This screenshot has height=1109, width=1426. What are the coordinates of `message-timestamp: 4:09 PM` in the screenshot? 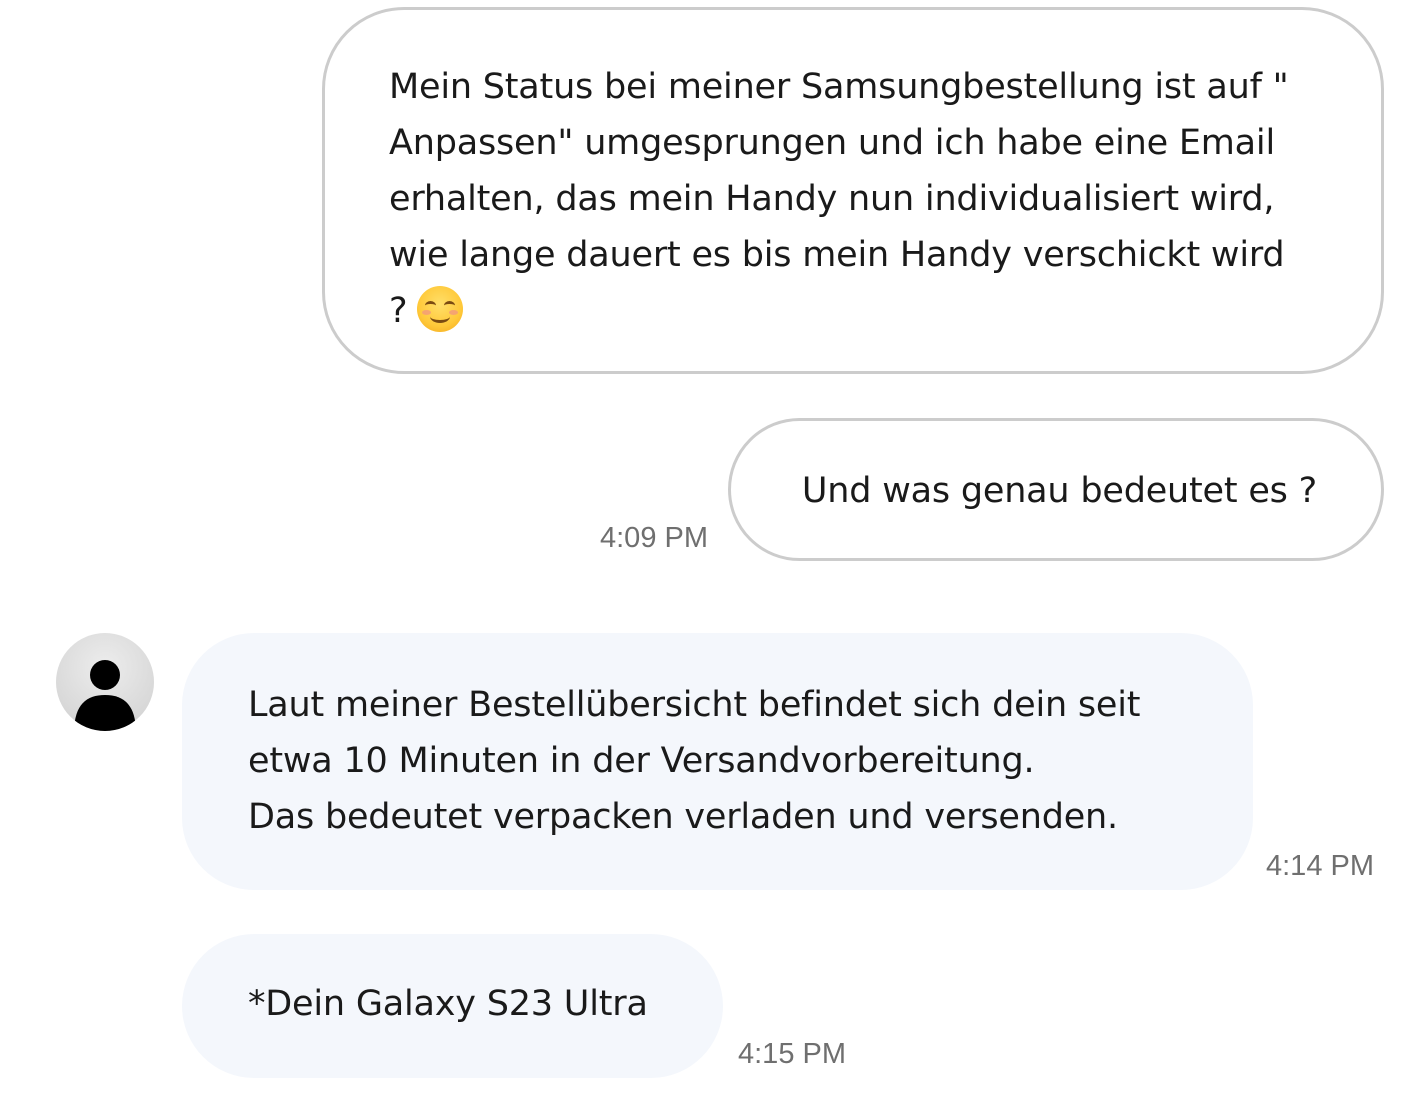 It's located at (654, 538).